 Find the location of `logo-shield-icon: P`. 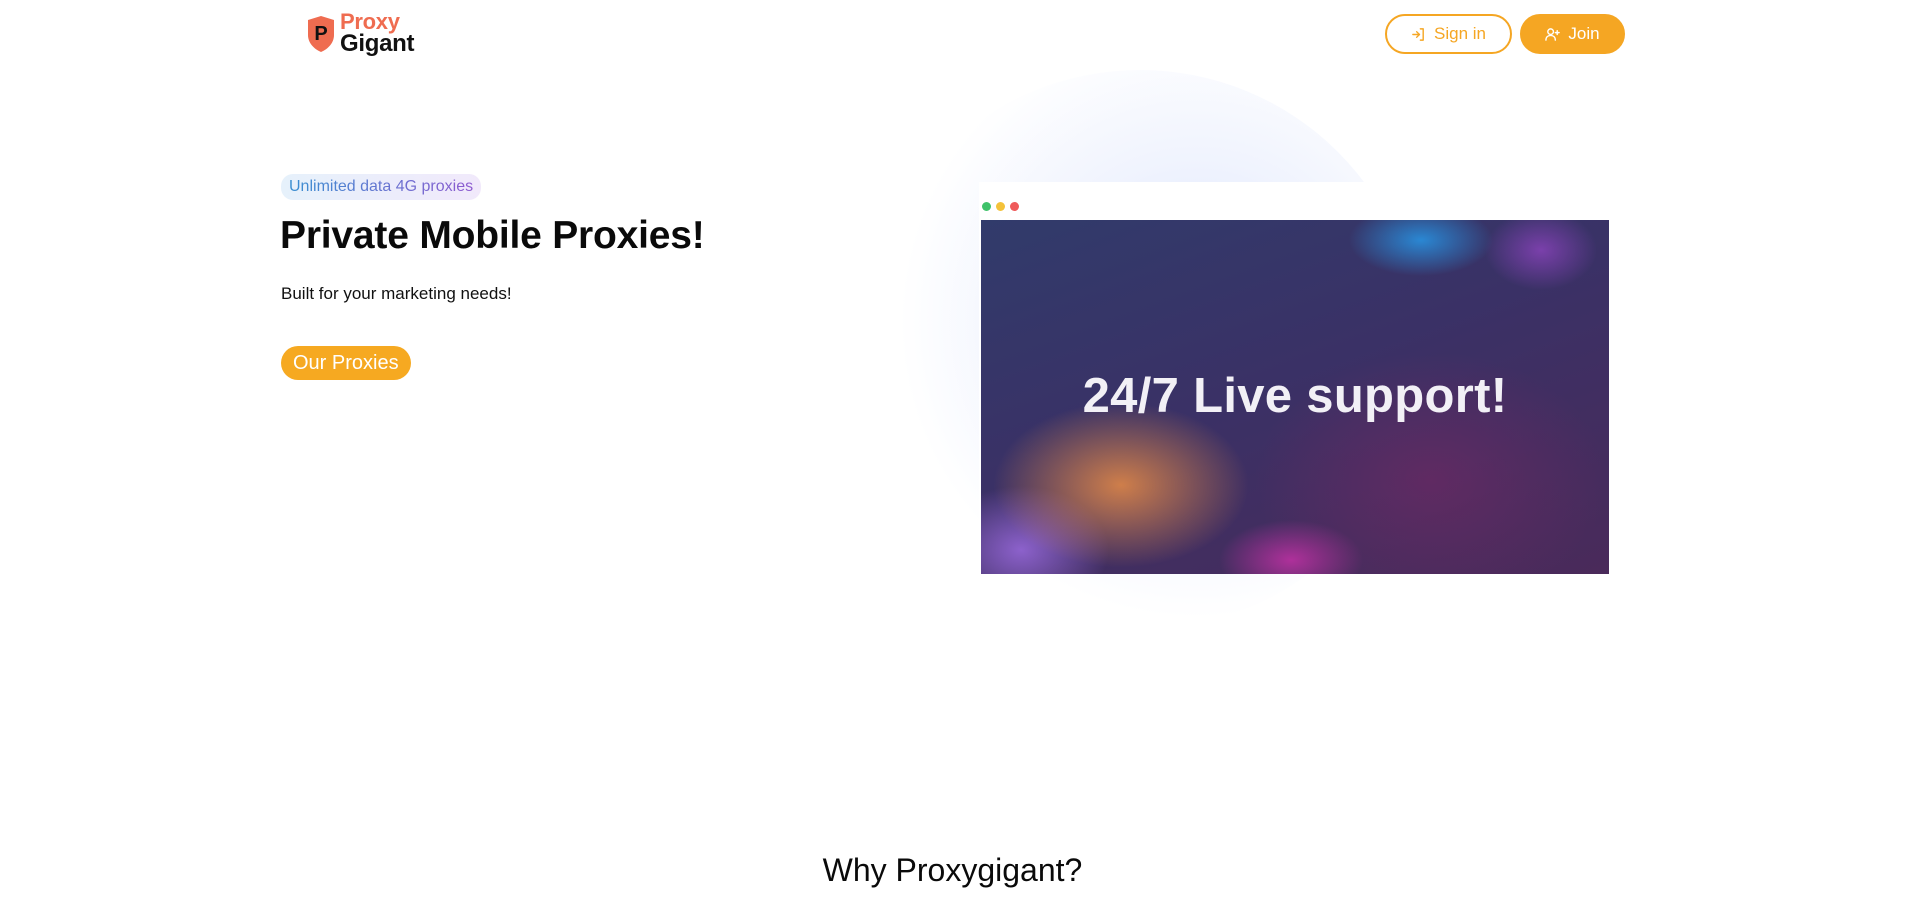

logo-shield-icon: P is located at coordinates (321, 33).